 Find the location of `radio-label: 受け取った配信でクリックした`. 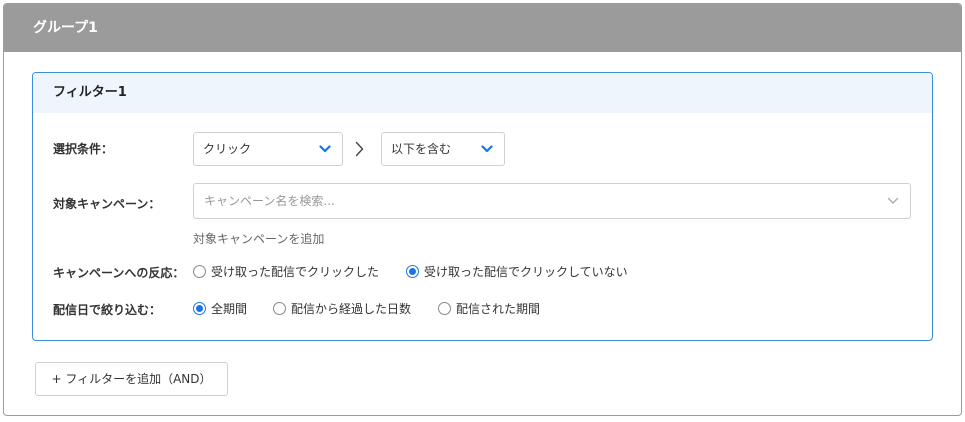

radio-label: 受け取った配信でクリックした is located at coordinates (295, 272).